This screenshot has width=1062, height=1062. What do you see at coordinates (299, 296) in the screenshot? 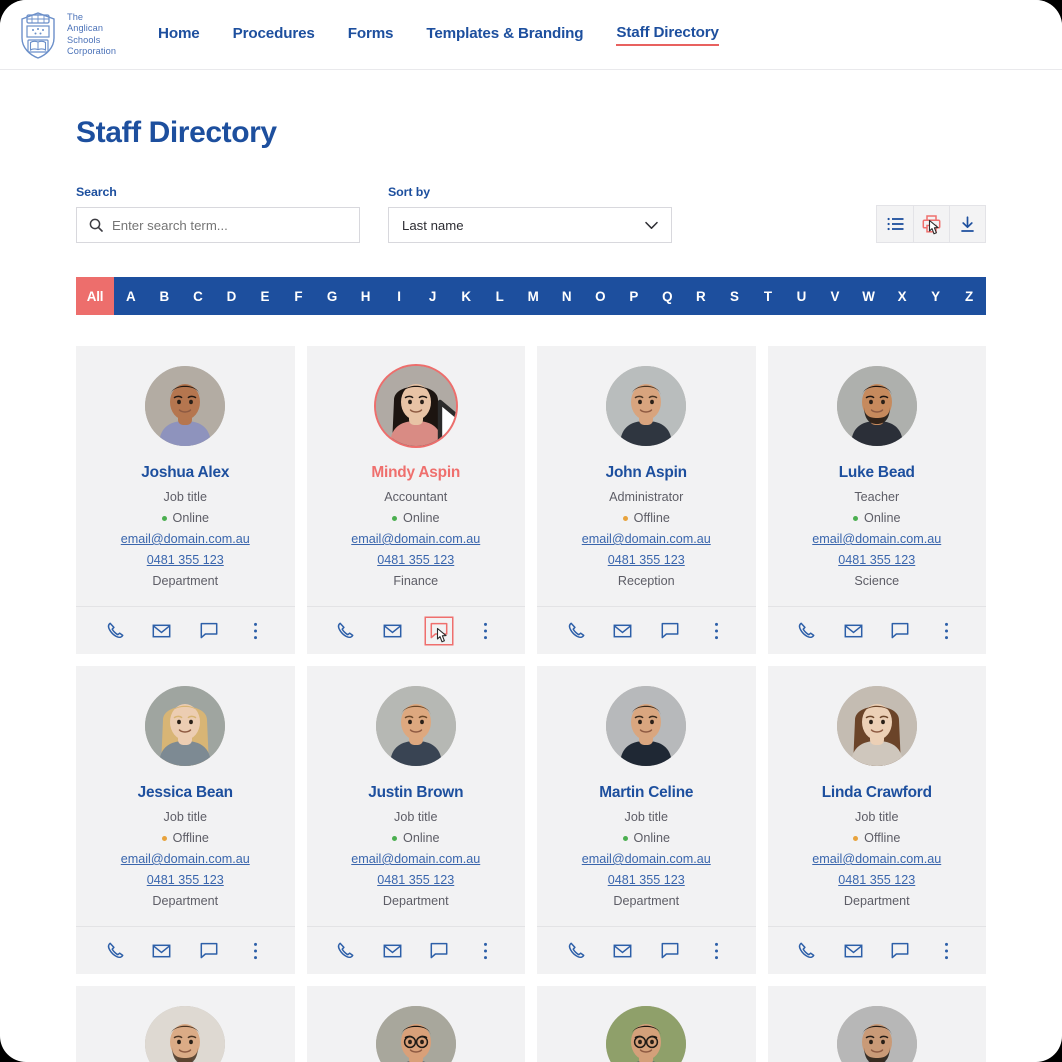
I see `alpha-filter-f: F` at bounding box center [299, 296].